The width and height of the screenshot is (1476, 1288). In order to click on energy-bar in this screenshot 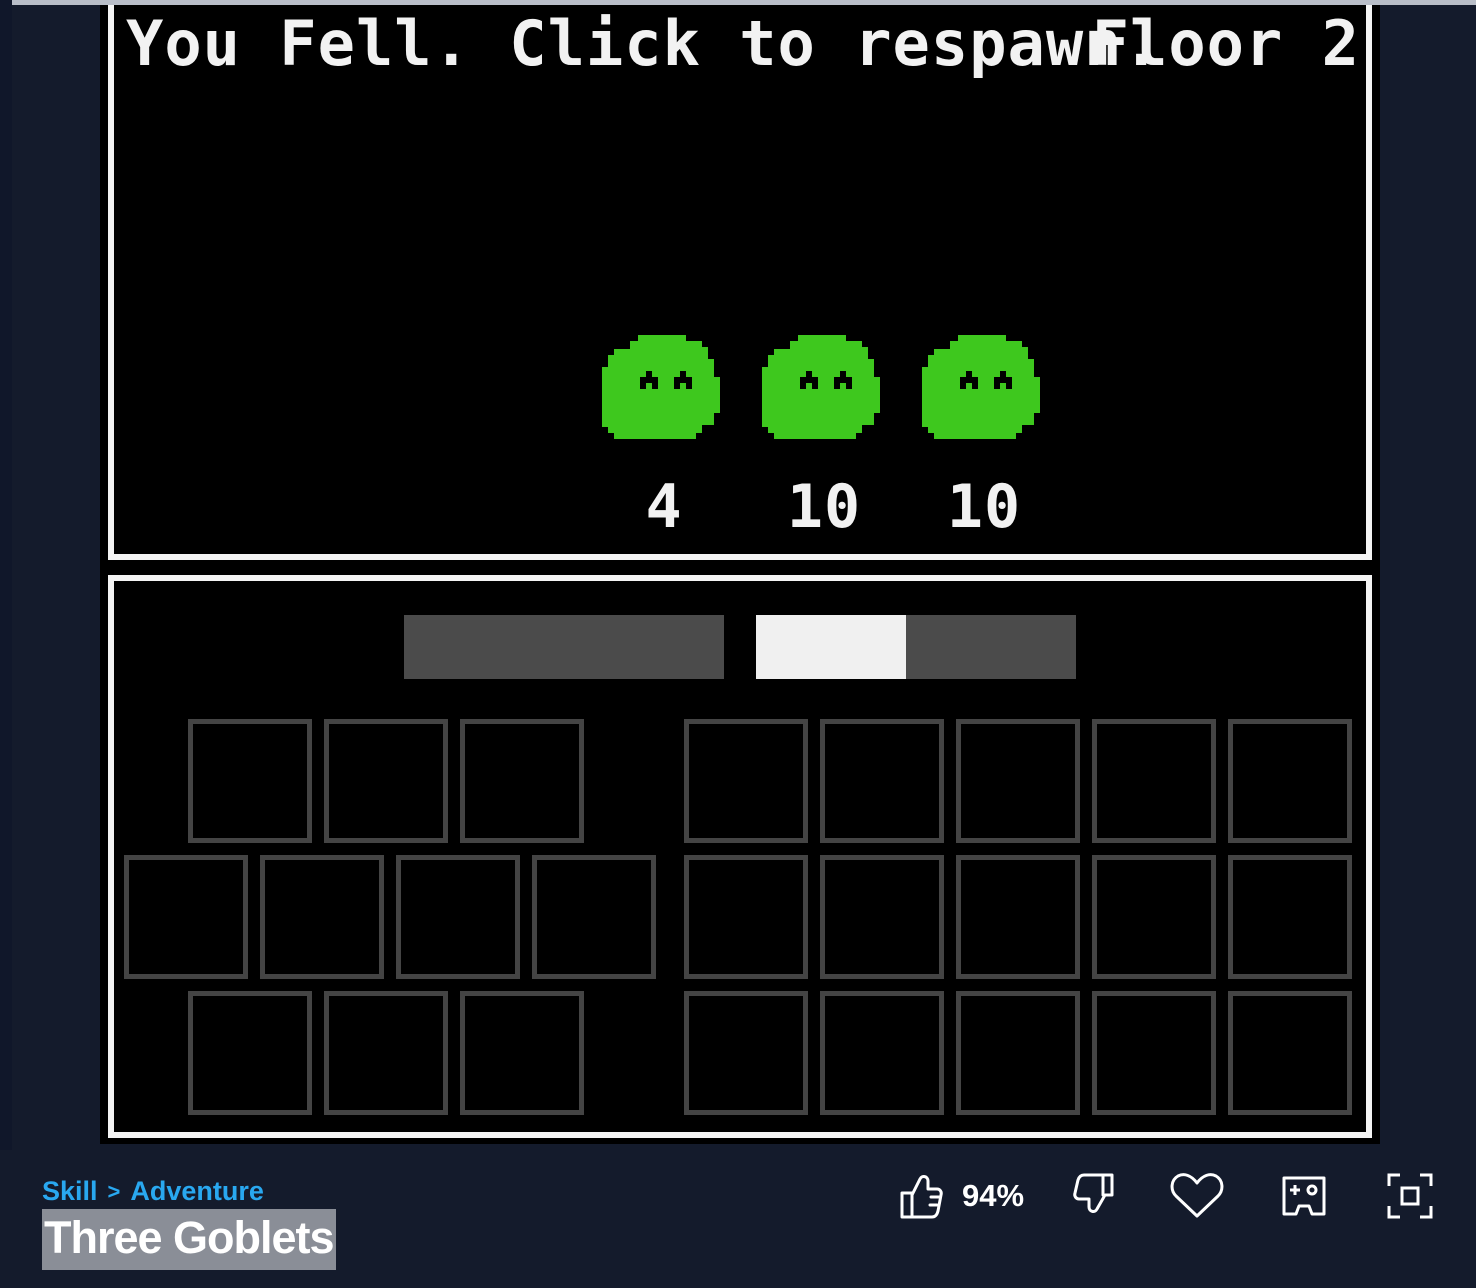, I will do `click(916, 647)`.